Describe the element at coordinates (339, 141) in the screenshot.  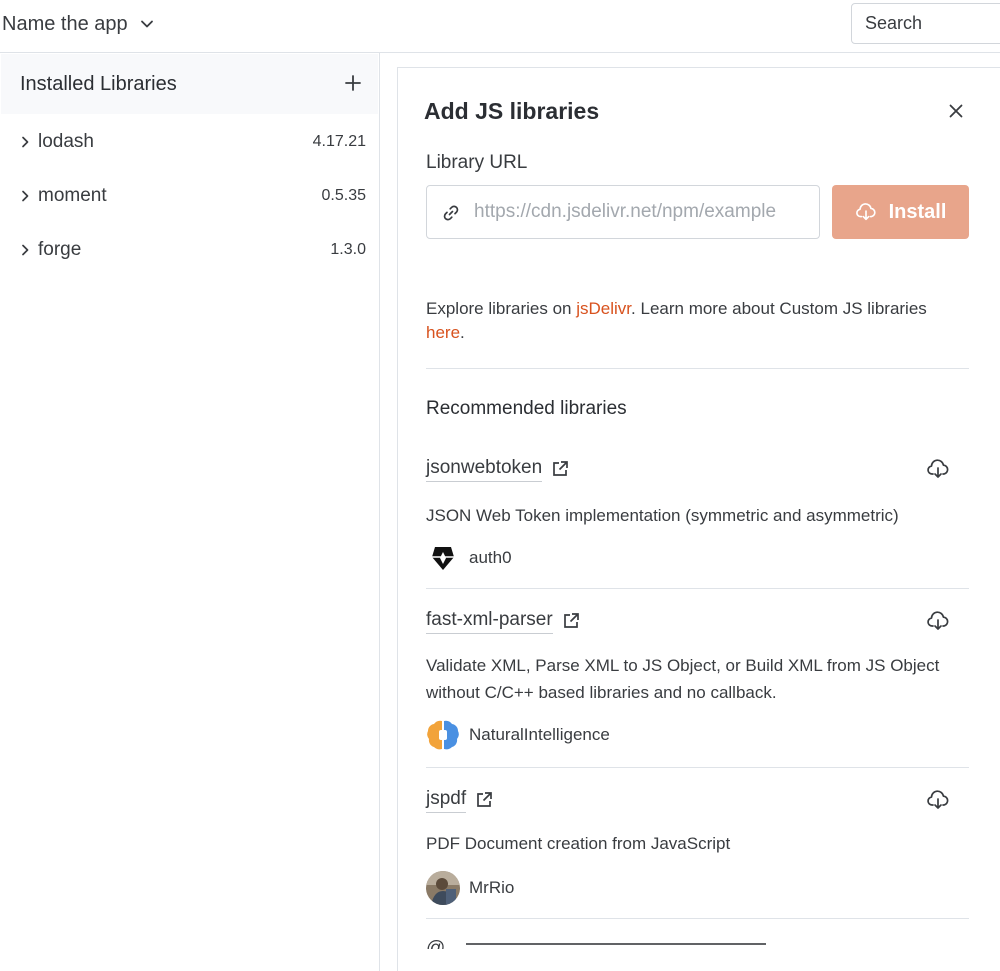
I see `library-version: 4.17.21` at that location.